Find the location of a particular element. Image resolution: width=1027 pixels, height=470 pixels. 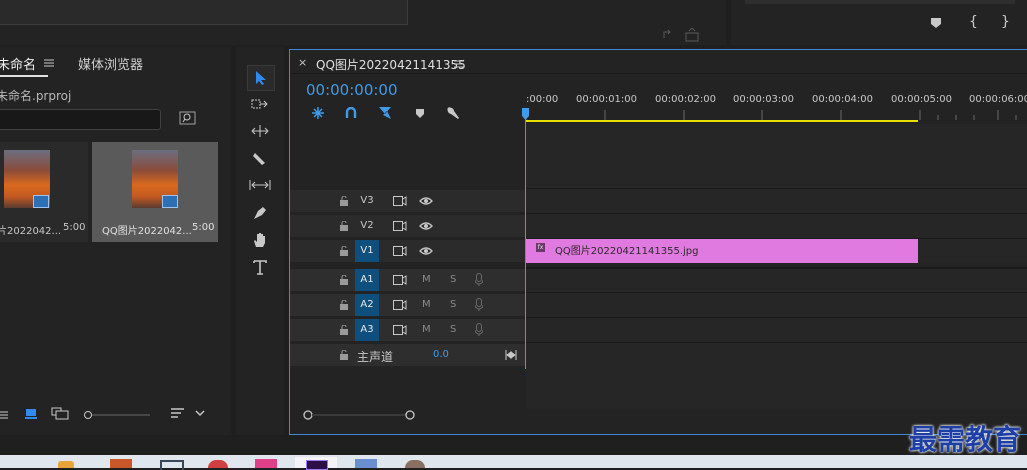

video-clip: fx QQ图片20220421141355.jpg is located at coordinates (722, 251).